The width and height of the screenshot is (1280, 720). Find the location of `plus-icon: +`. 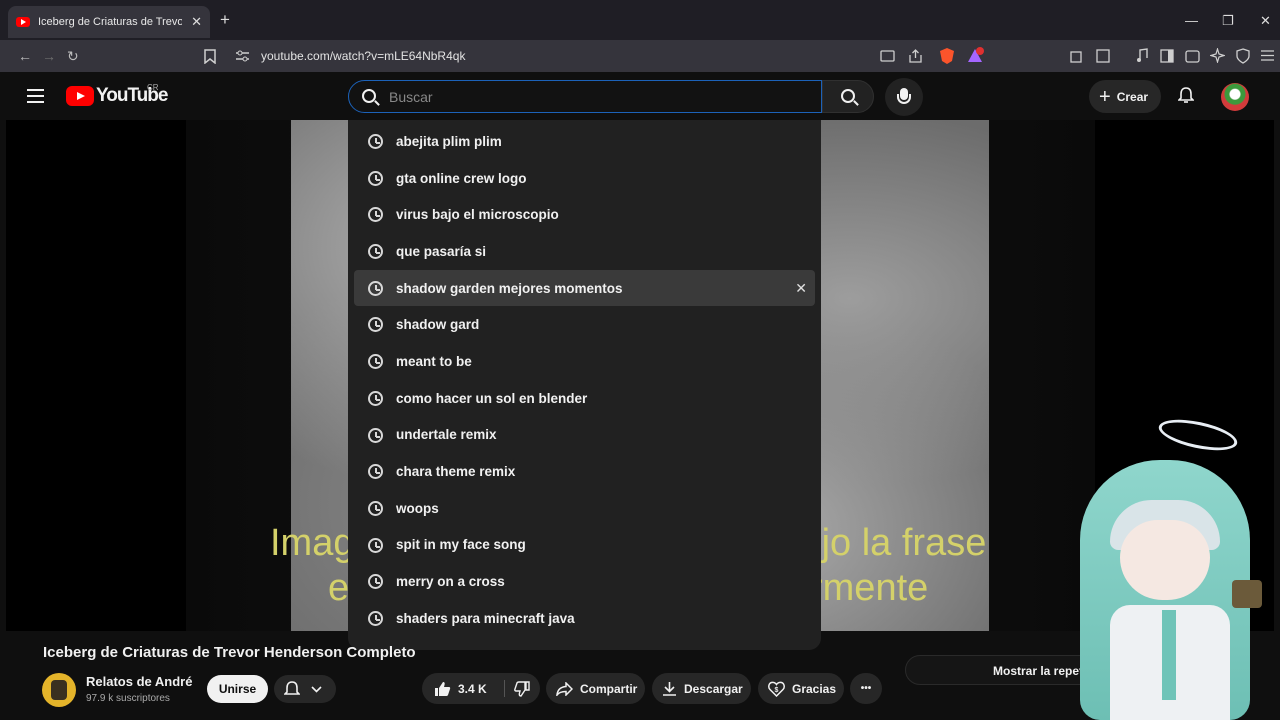

plus-icon: + is located at coordinates (1105, 96).